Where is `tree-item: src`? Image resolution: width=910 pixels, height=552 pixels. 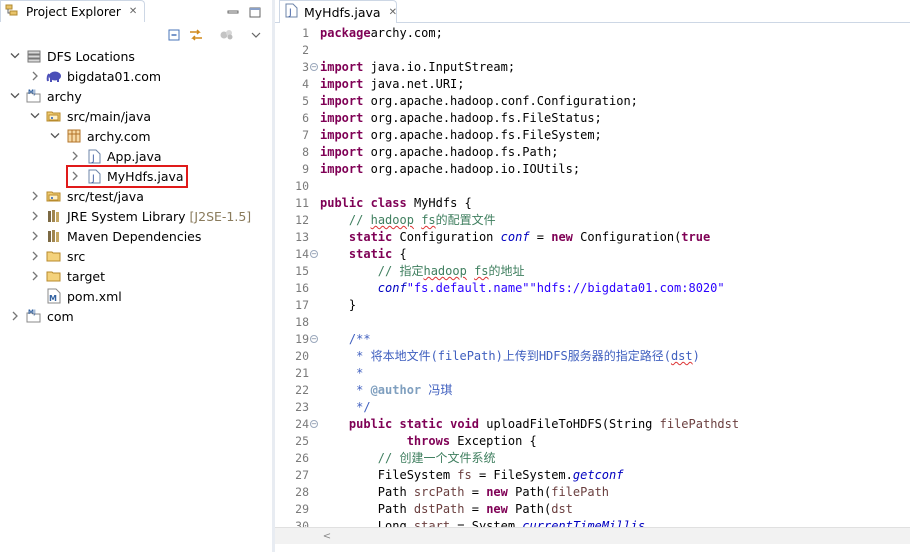 tree-item: src is located at coordinates (56, 256).